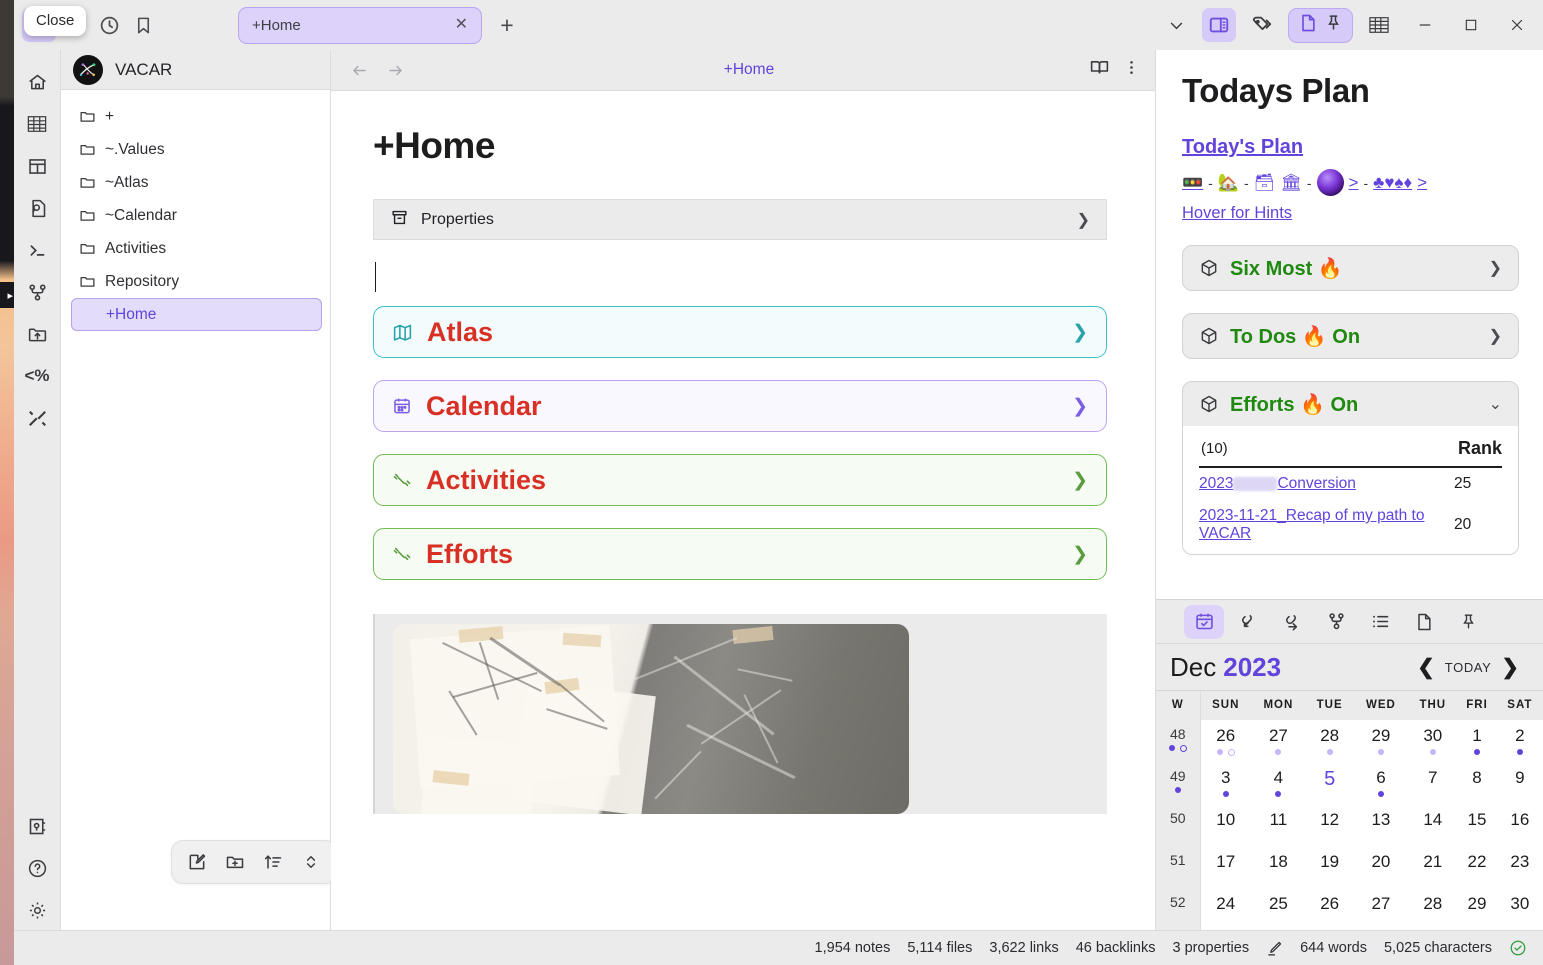  Describe the element at coordinates (109, 25) in the screenshot. I see `clock-icon` at that location.